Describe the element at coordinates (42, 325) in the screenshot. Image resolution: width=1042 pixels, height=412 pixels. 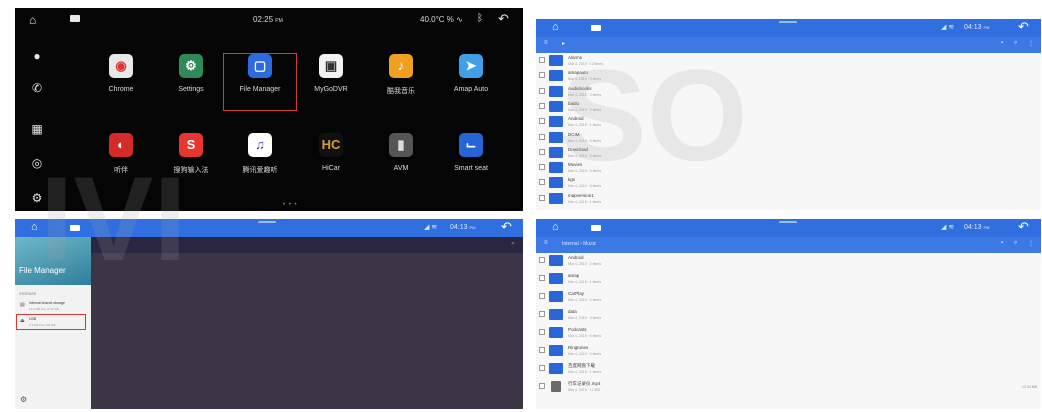
I see `drawer-item-subtitle: 2.3 GB free of 8 GB` at that location.